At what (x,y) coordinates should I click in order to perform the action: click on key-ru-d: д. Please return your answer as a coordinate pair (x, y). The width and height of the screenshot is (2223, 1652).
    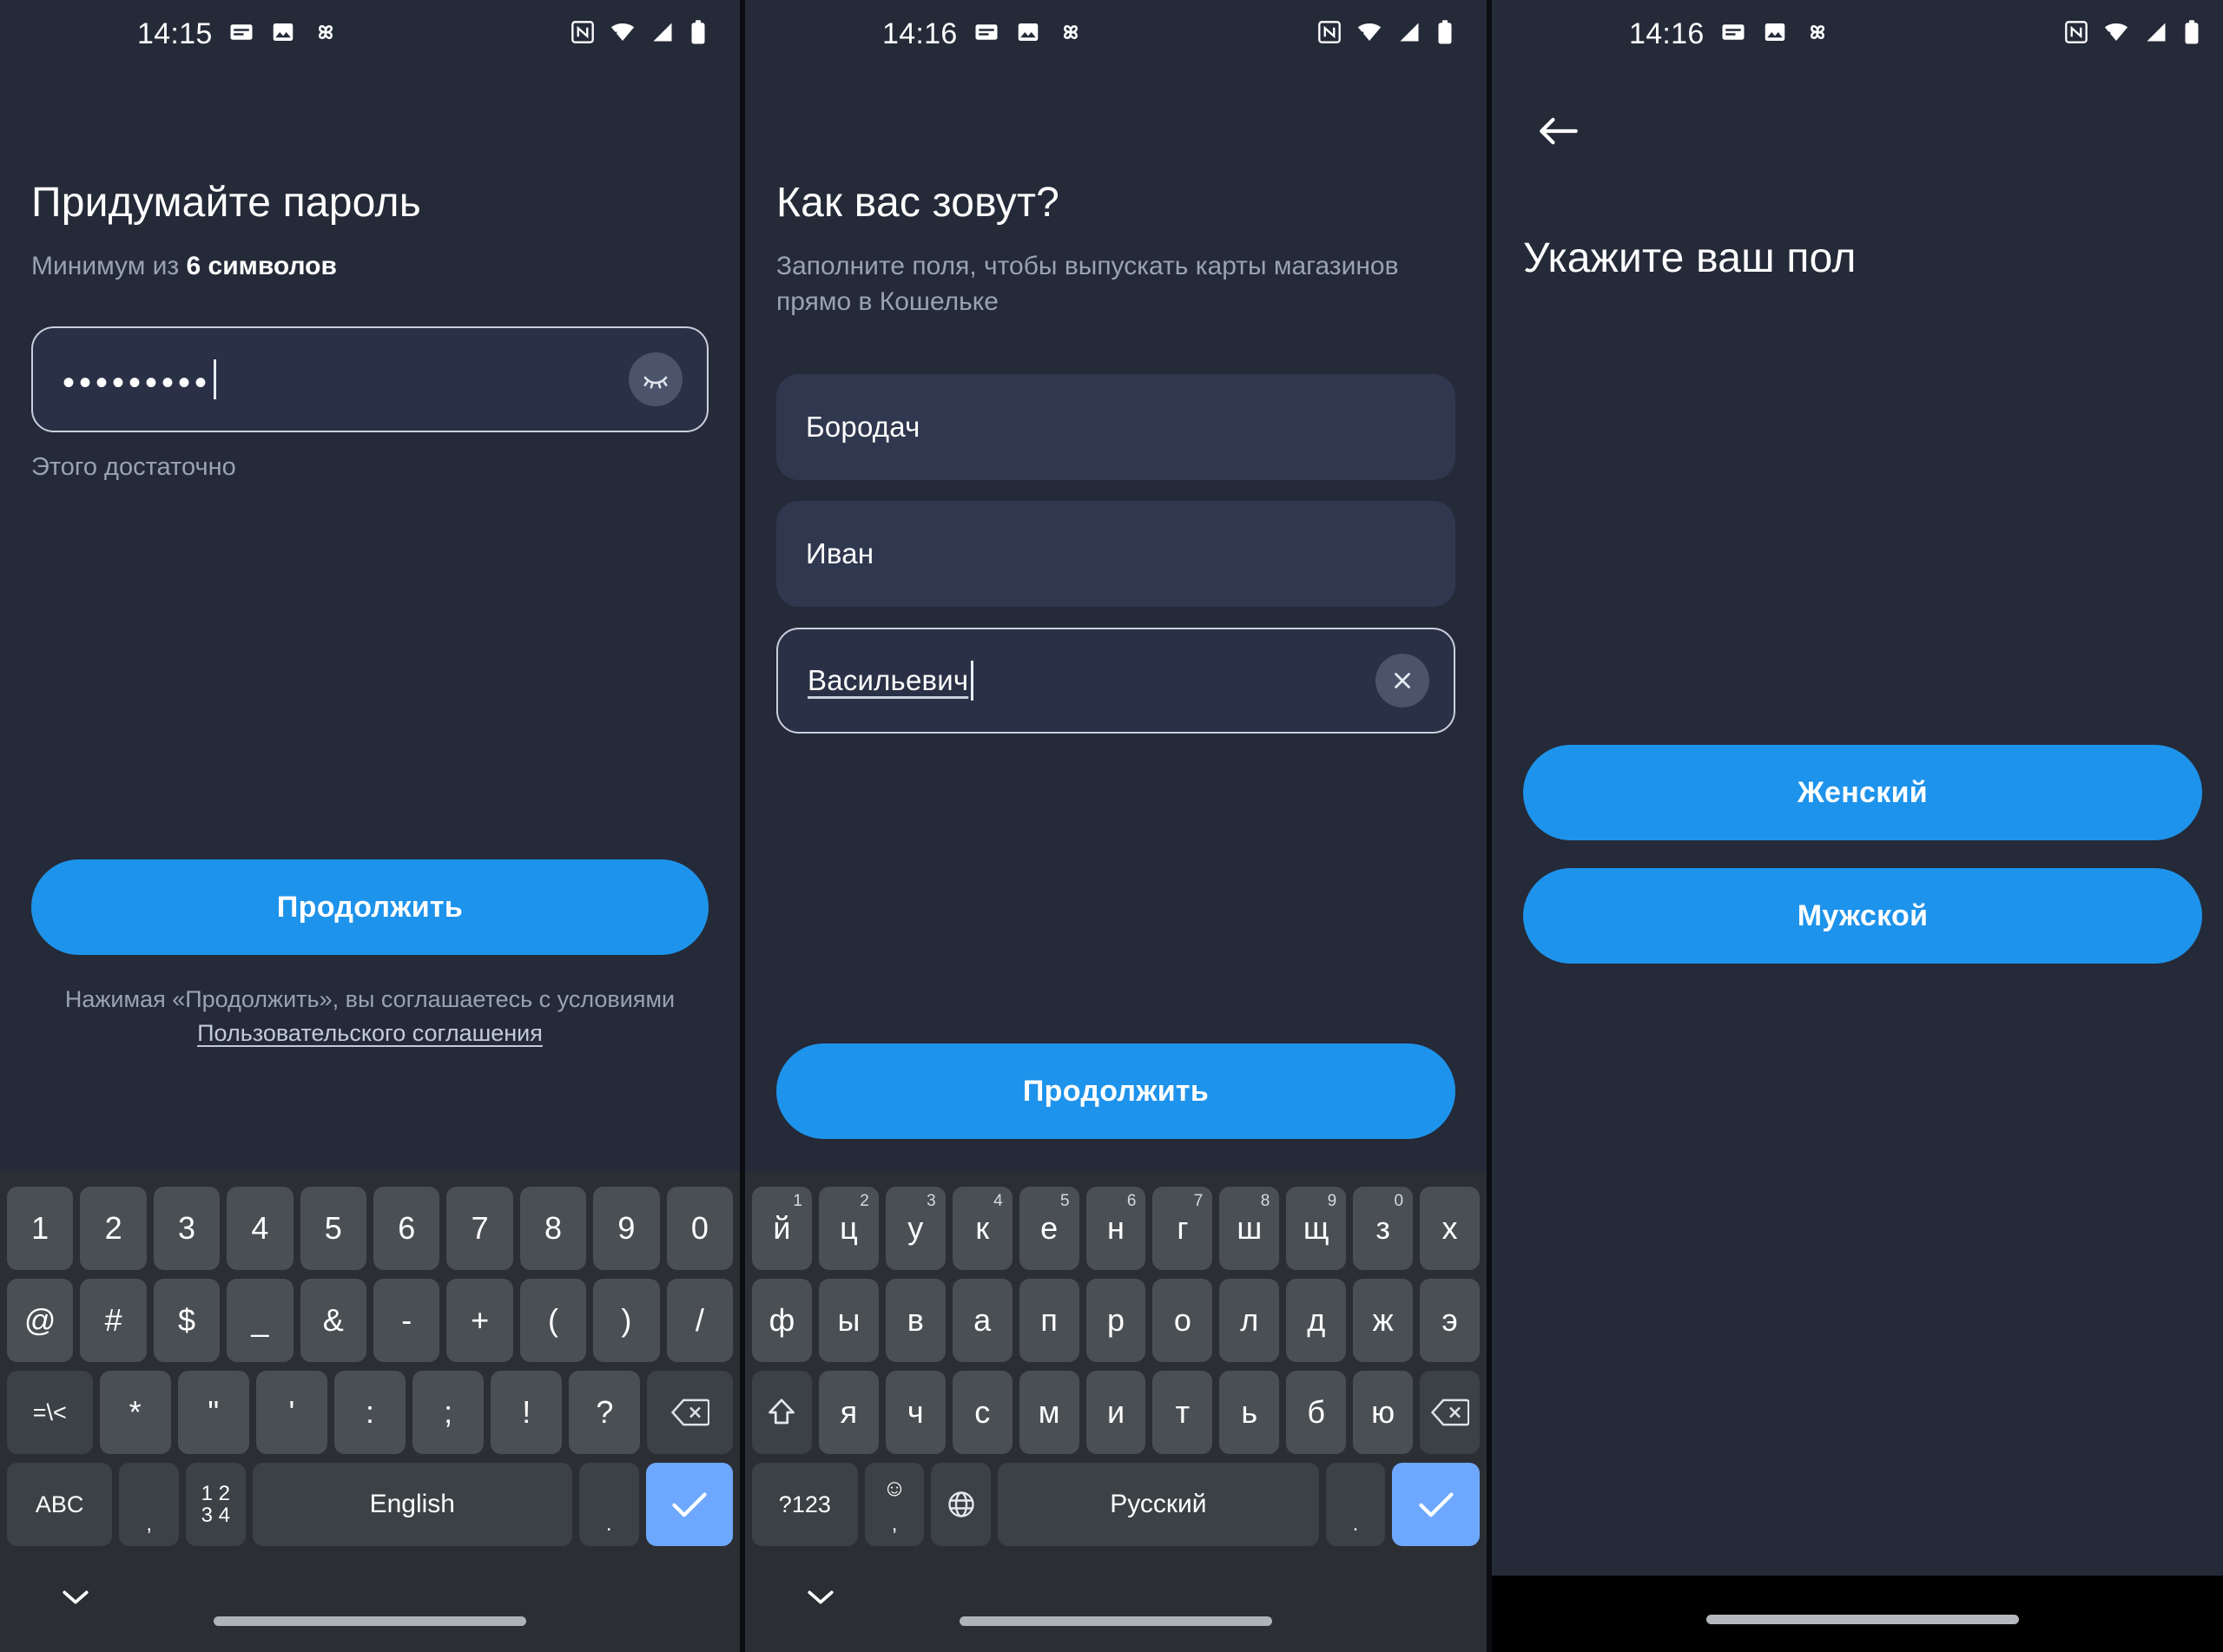
    Looking at the image, I should click on (1316, 1320).